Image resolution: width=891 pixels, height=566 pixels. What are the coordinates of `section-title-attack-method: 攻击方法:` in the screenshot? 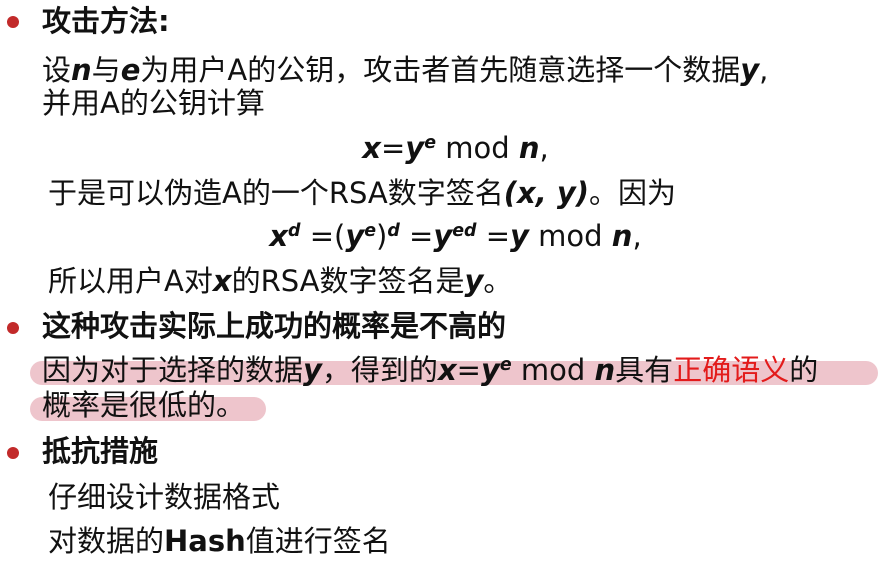 It's located at (106, 21).